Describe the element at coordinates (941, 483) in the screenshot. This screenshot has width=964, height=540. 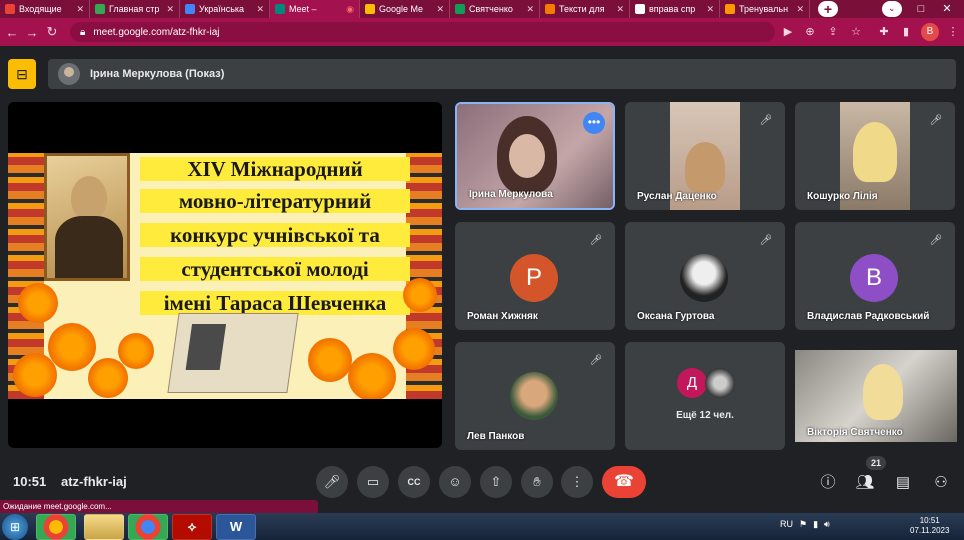
I see `activities-icon: ⚇` at that location.